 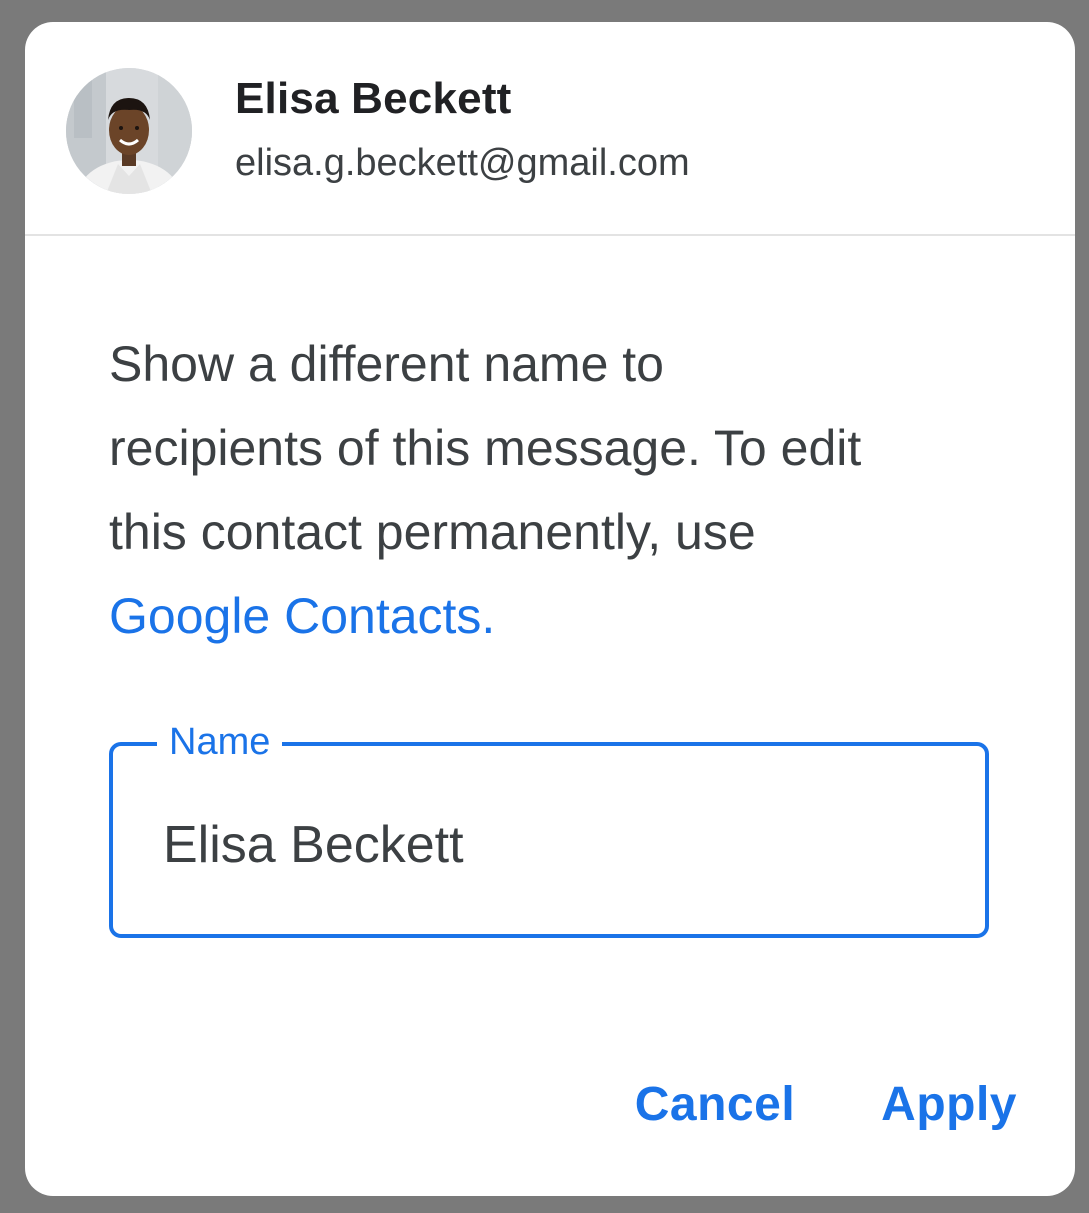 What do you see at coordinates (485, 448) in the screenshot?
I see `description-line-2: recipients of this message. To edit` at bounding box center [485, 448].